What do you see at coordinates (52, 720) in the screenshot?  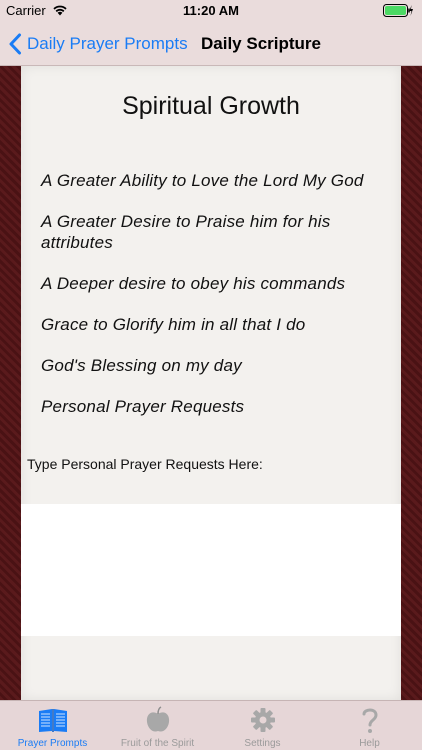 I see `book-icon` at bounding box center [52, 720].